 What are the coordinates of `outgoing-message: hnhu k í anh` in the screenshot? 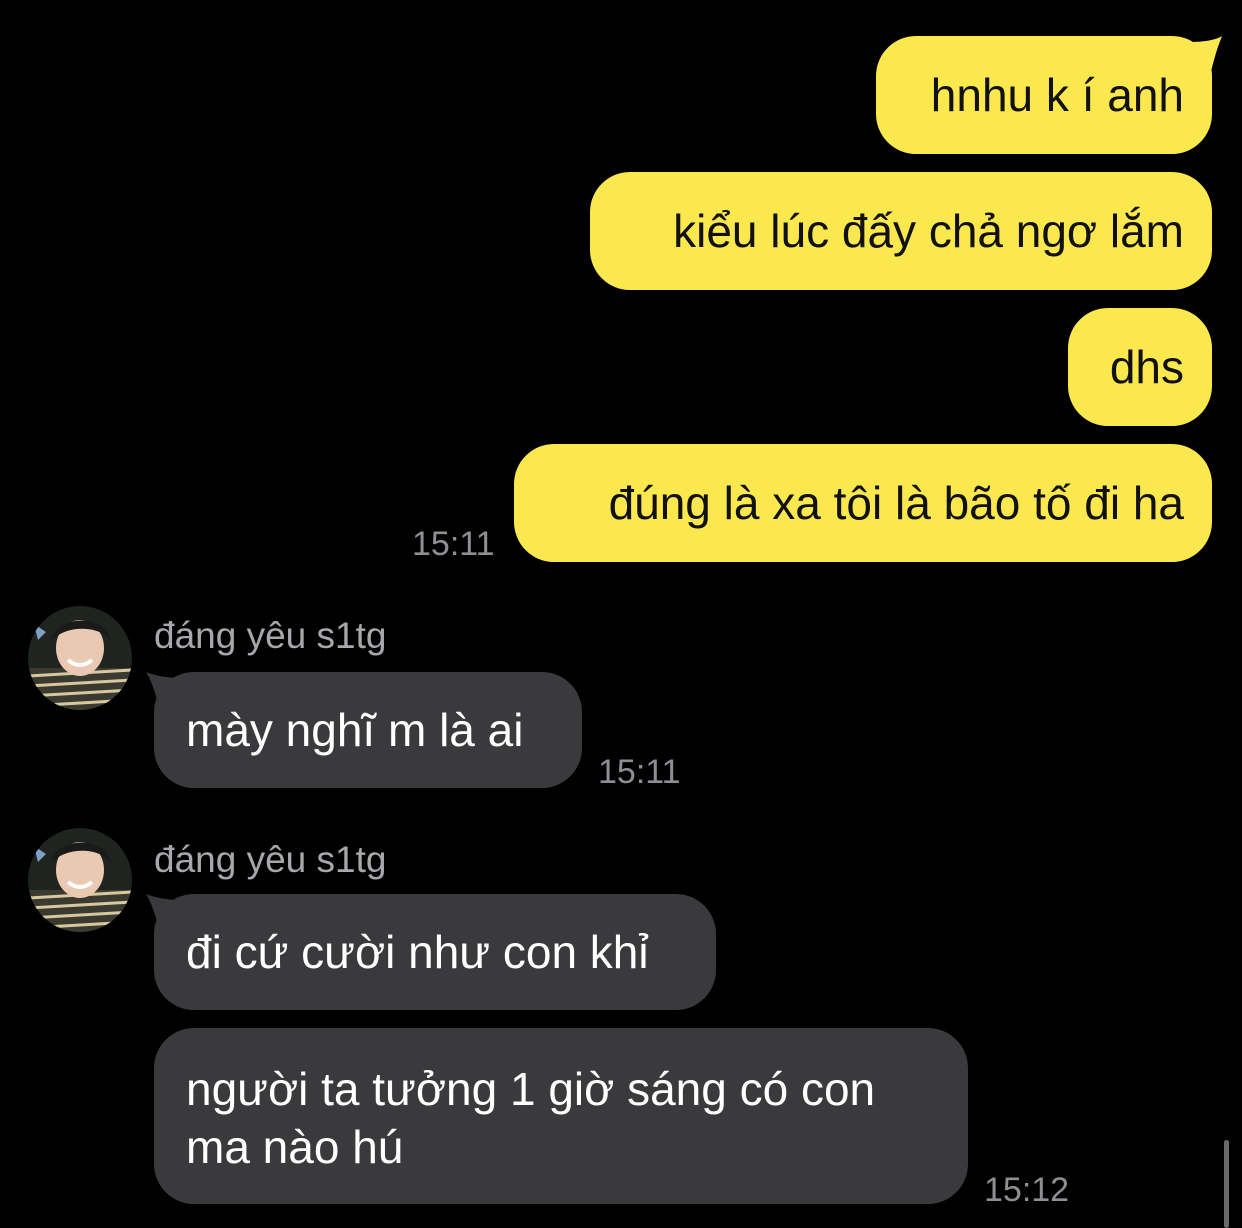 It's located at (1044, 95).